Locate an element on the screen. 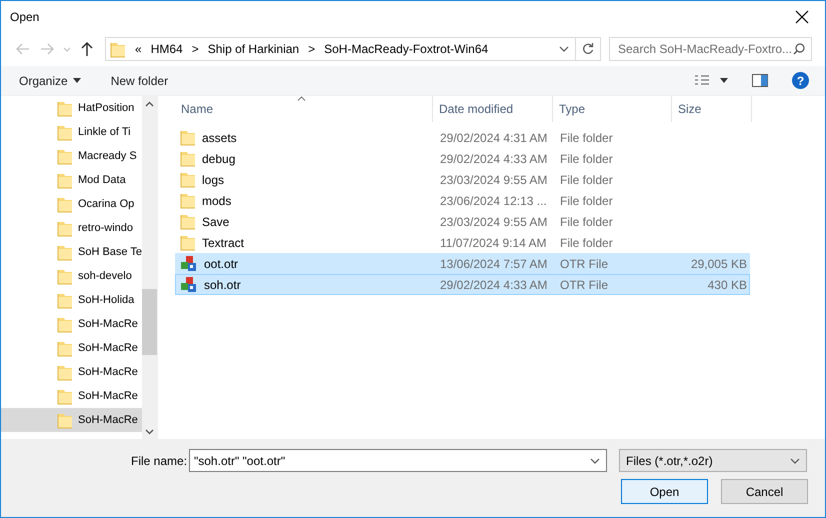  column-header: Name is located at coordinates (304, 109).